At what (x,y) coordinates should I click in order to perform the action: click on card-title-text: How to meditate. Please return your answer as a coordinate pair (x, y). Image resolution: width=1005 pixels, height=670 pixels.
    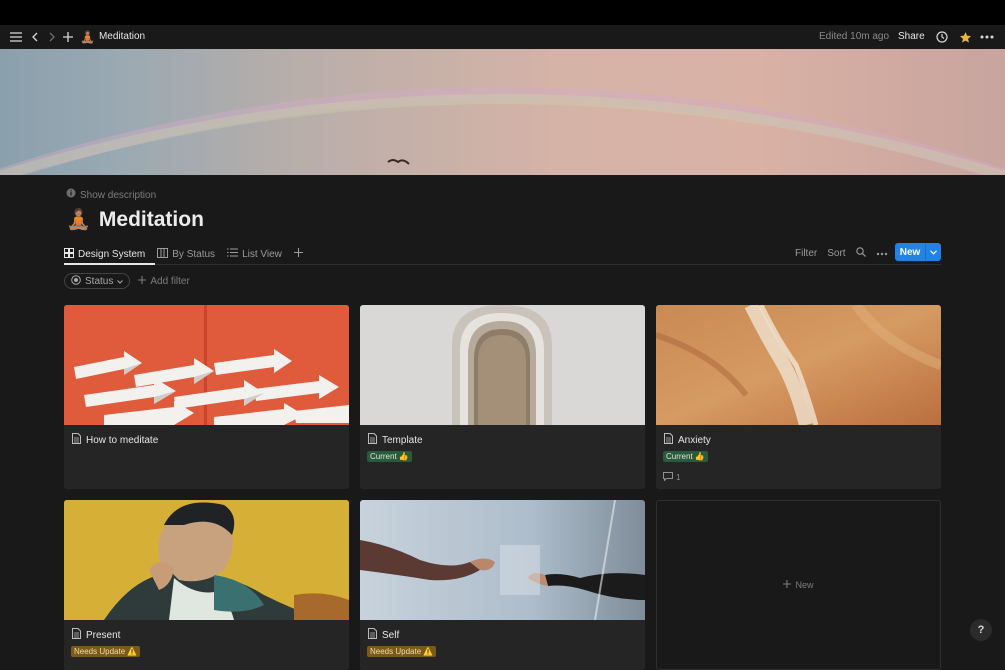
    Looking at the image, I should click on (122, 440).